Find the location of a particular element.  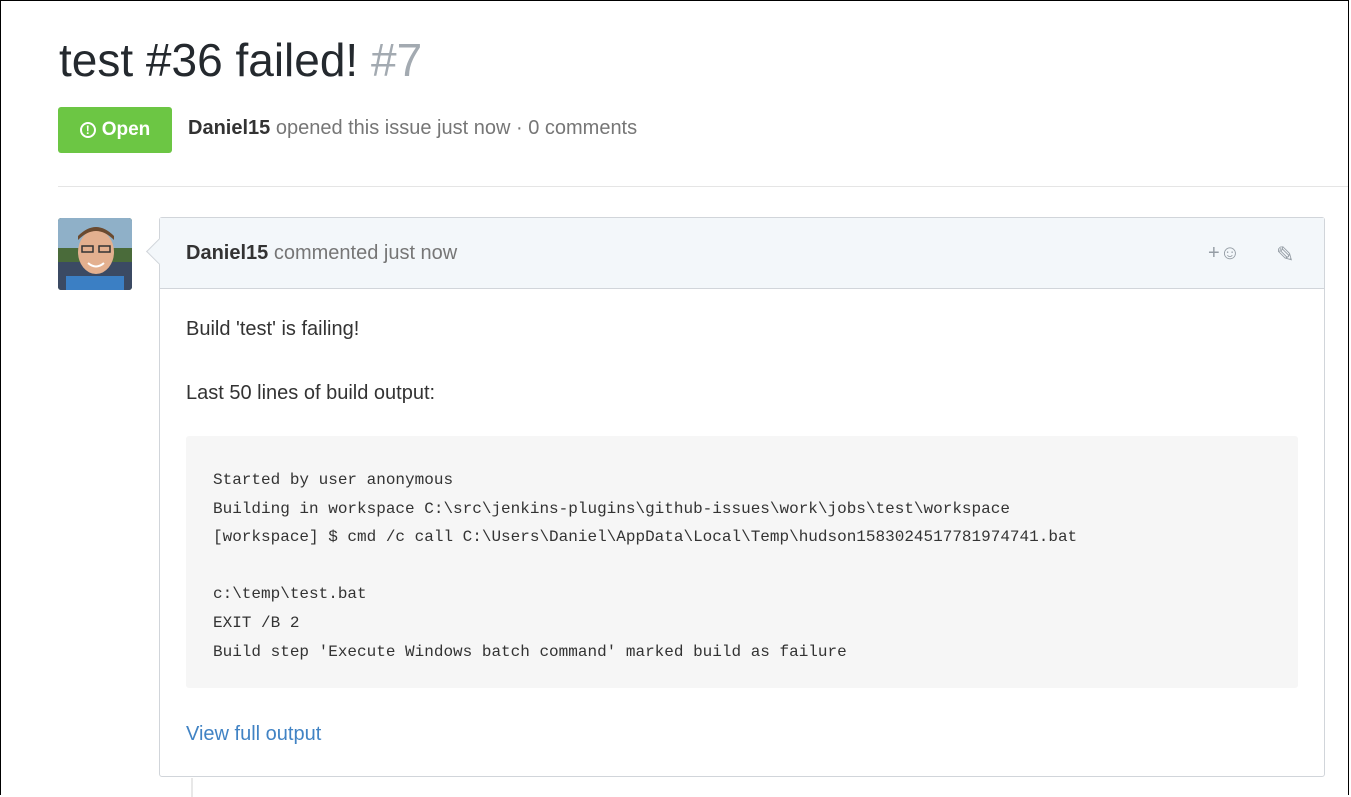

divider is located at coordinates (703, 186).